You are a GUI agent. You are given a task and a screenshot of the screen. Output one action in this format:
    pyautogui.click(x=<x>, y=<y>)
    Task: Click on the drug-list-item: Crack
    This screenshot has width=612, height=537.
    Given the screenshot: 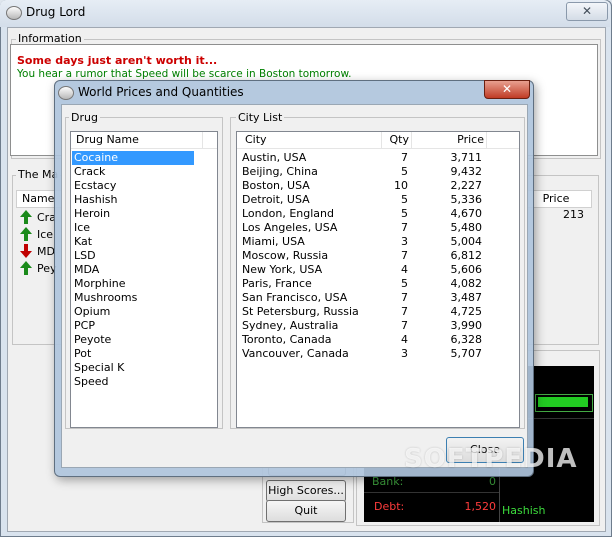 What is the action you would take?
    pyautogui.click(x=133, y=172)
    